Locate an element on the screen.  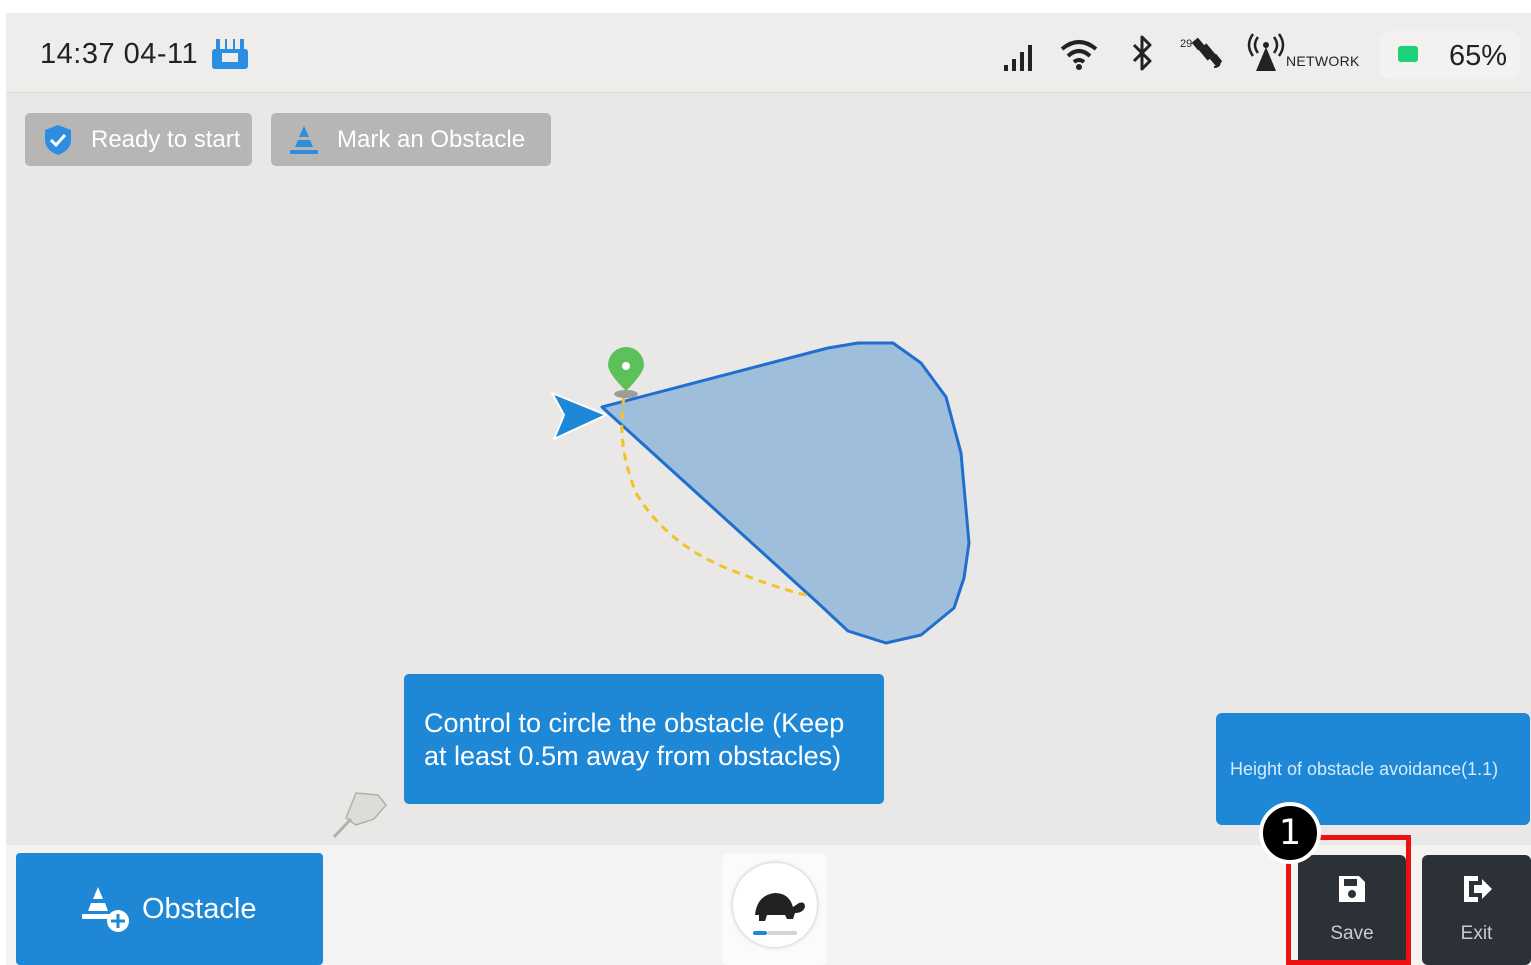
turtle-icon is located at coordinates (779, 914).